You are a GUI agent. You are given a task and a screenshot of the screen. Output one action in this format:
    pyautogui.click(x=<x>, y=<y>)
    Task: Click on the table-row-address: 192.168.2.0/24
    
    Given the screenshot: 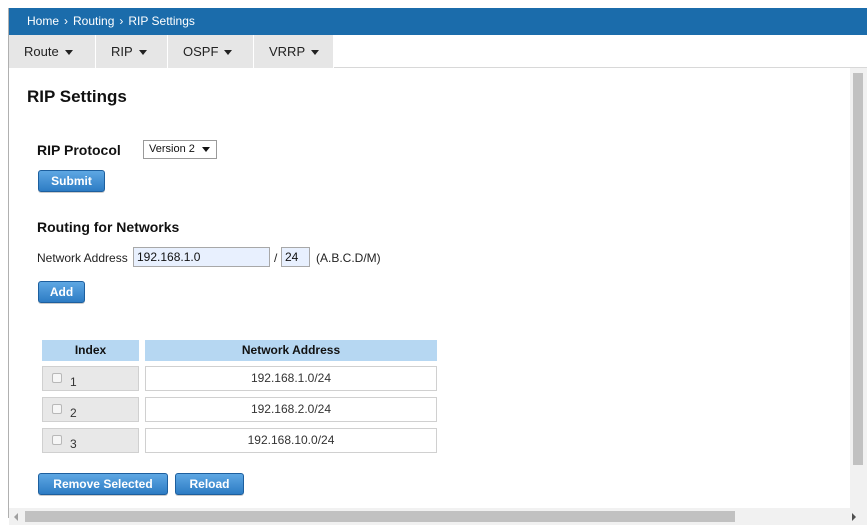 What is the action you would take?
    pyautogui.click(x=291, y=409)
    